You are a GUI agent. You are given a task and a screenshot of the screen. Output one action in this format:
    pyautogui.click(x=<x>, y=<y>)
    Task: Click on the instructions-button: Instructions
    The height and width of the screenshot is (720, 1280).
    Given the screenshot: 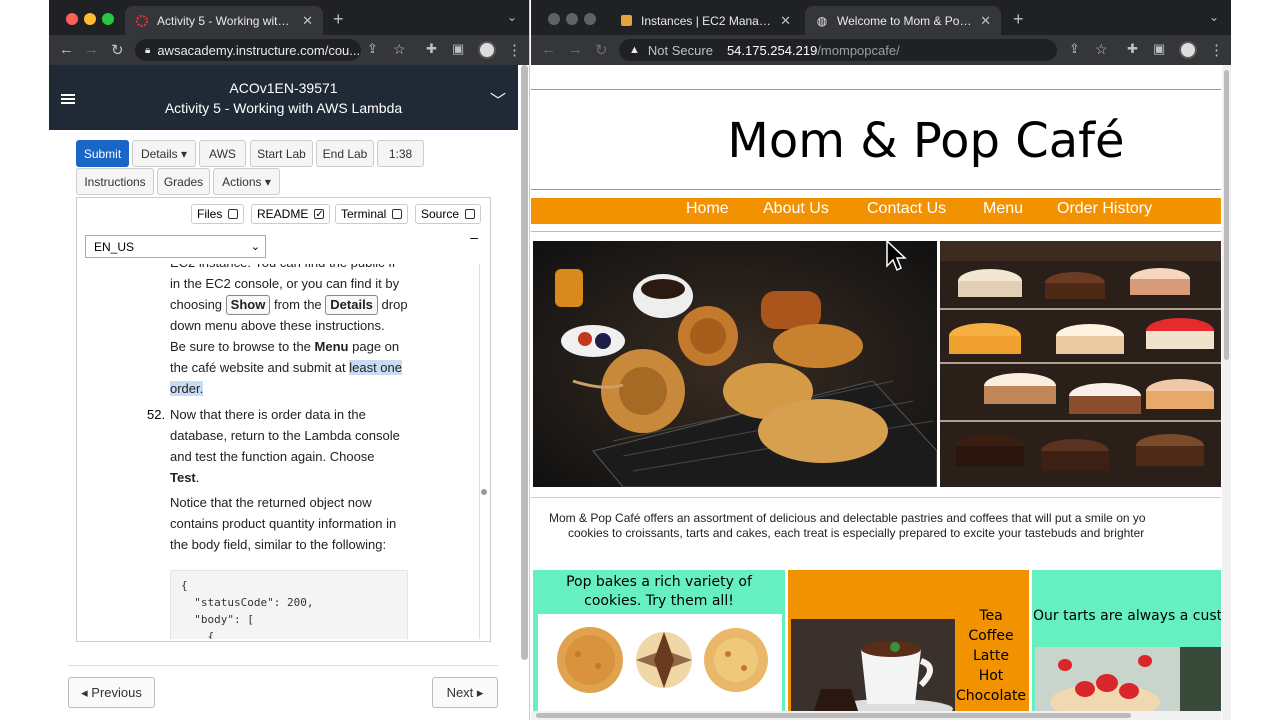 What is the action you would take?
    pyautogui.click(x=115, y=181)
    